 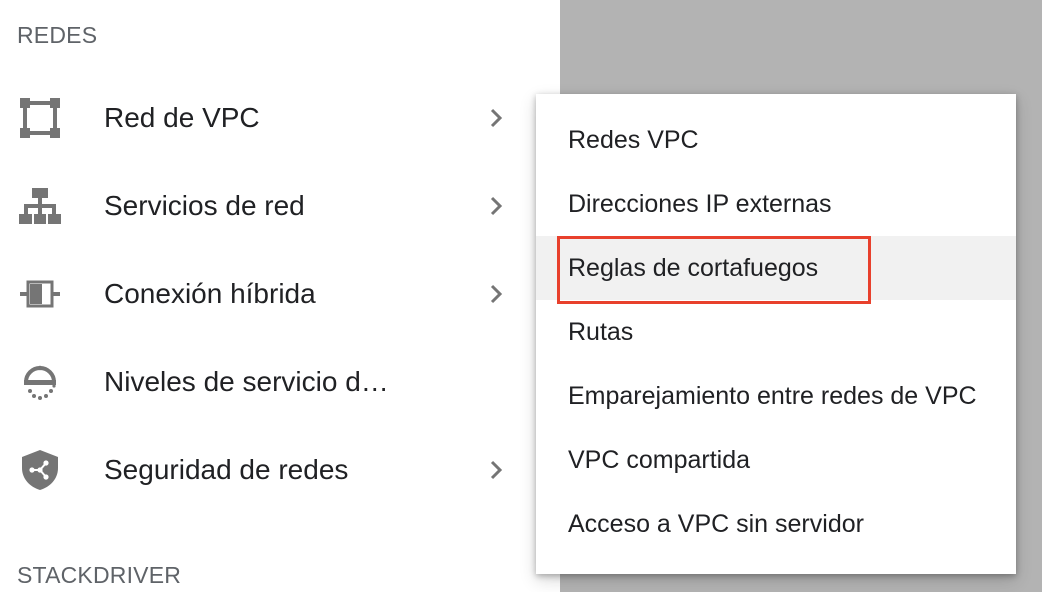 I want to click on submenu-item-label: Reglas de cortafuegos, so click(x=693, y=268).